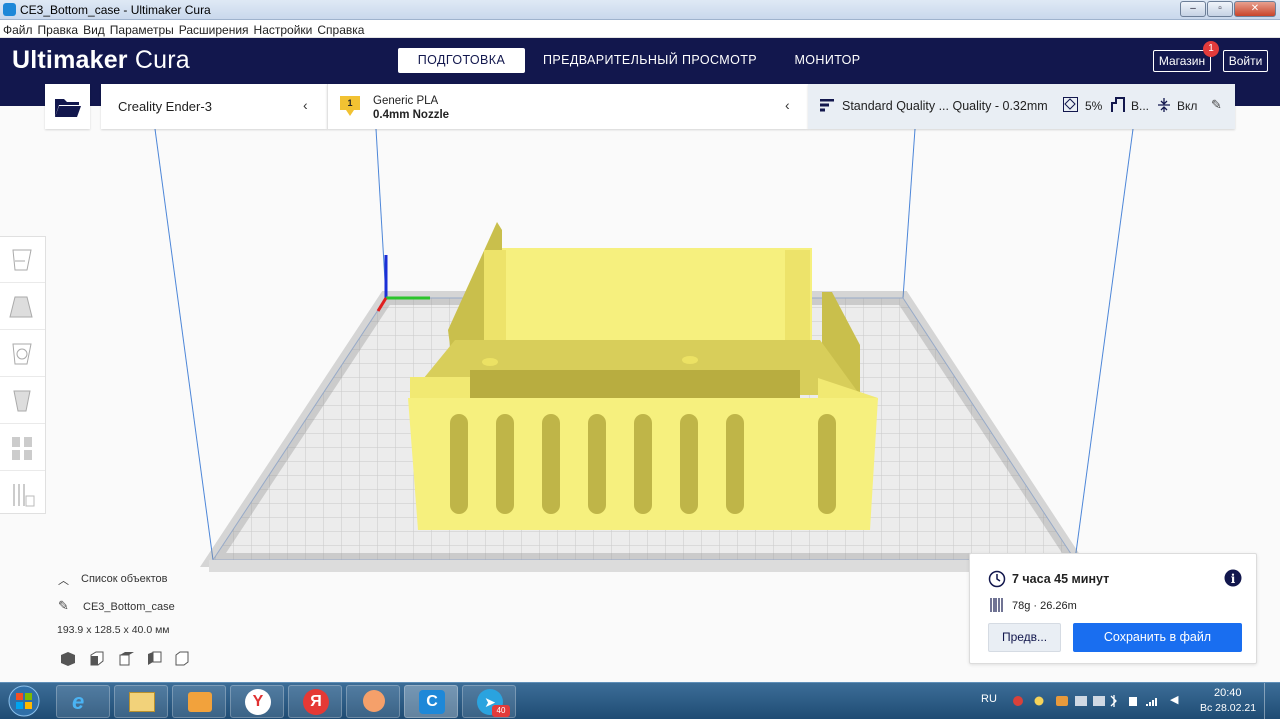 This screenshot has height=719, width=1280. What do you see at coordinates (1070, 104) in the screenshot?
I see `infill-icon` at bounding box center [1070, 104].